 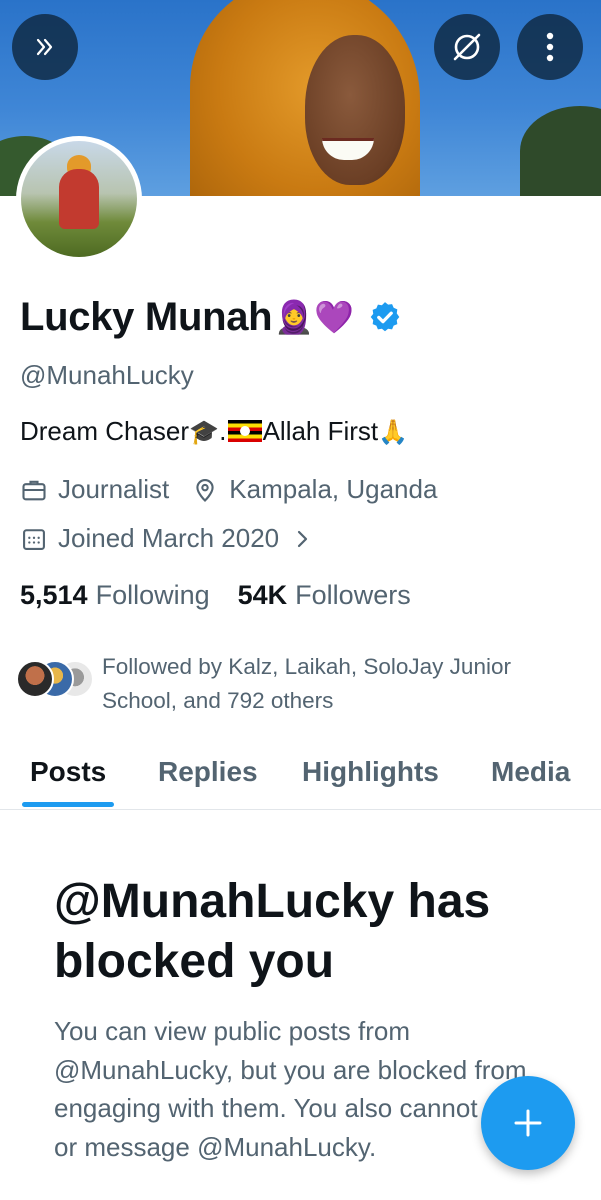 I want to click on plus-icon, so click(x=528, y=1123).